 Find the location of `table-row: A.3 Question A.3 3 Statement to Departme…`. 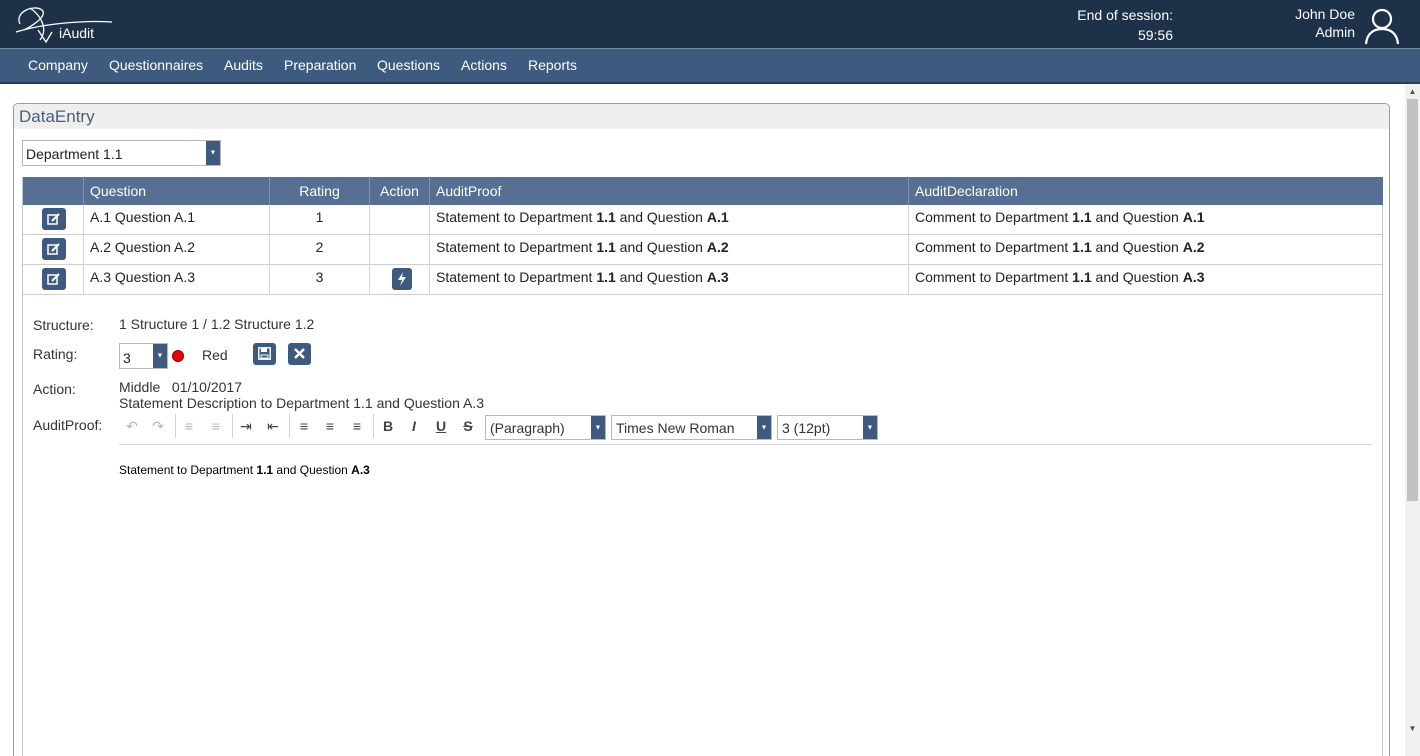

table-row: A.3 Question A.3 3 Statement to Departme… is located at coordinates (703, 280).